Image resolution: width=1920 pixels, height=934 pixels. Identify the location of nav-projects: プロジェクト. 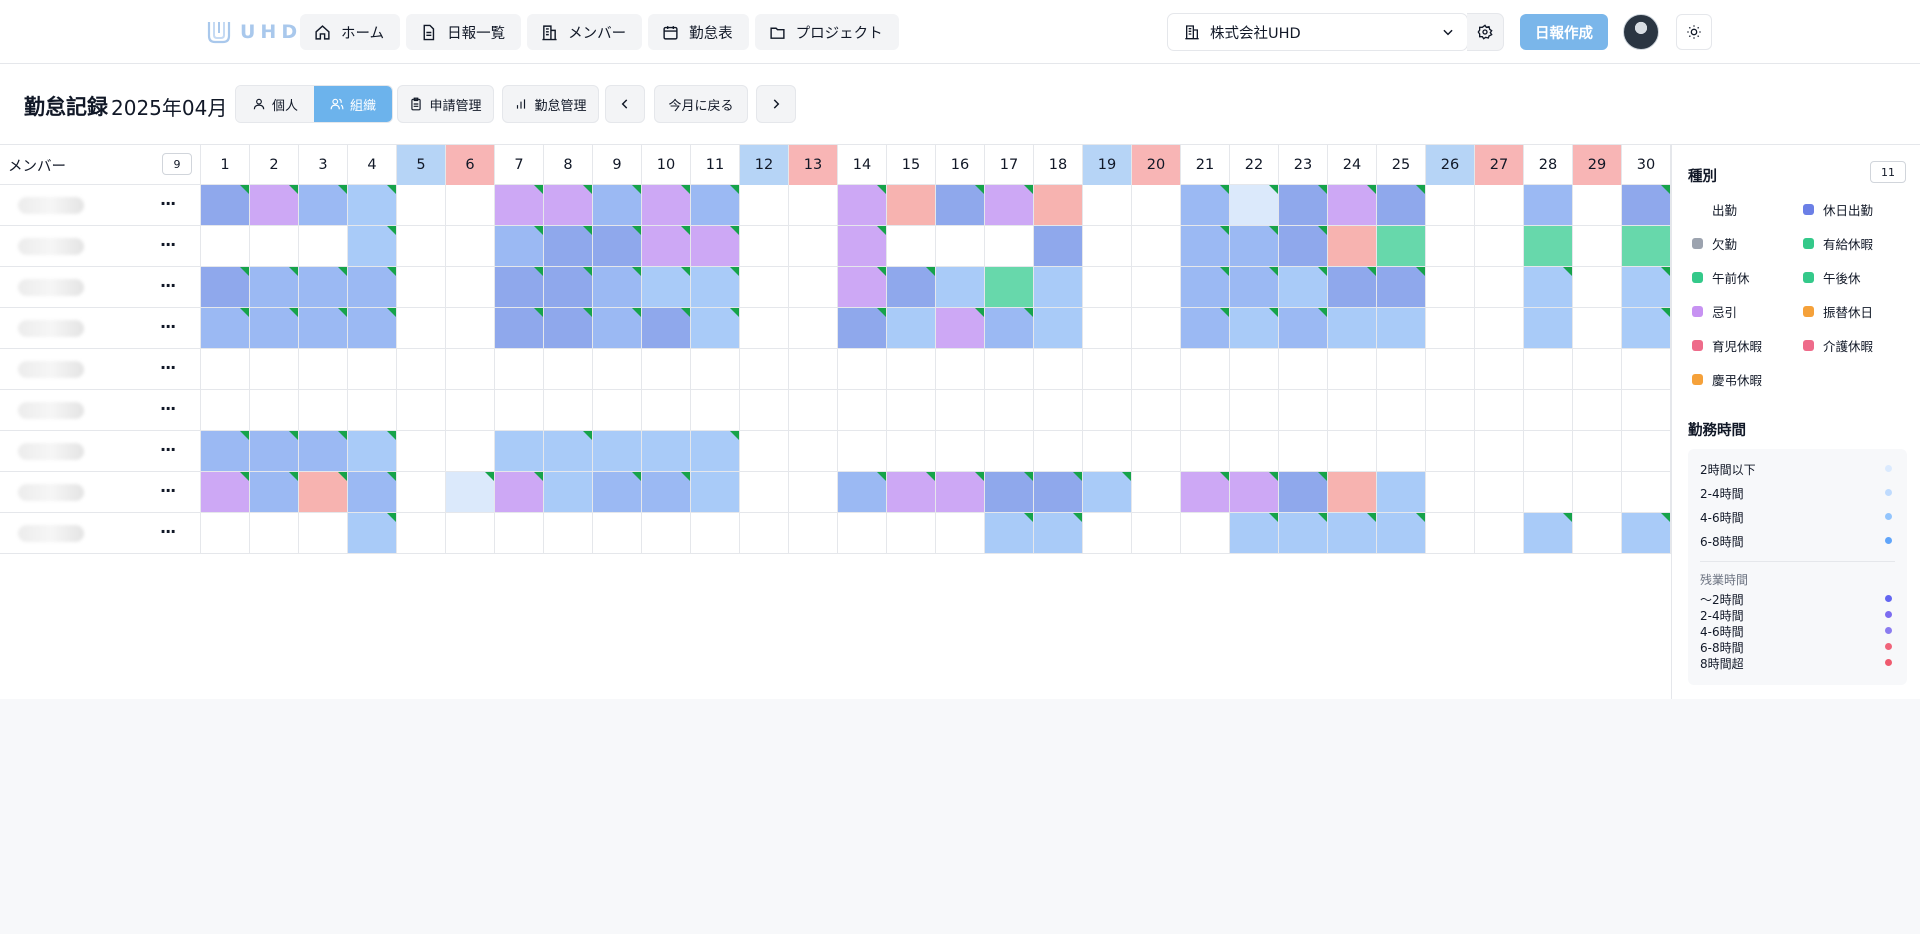
(826, 32).